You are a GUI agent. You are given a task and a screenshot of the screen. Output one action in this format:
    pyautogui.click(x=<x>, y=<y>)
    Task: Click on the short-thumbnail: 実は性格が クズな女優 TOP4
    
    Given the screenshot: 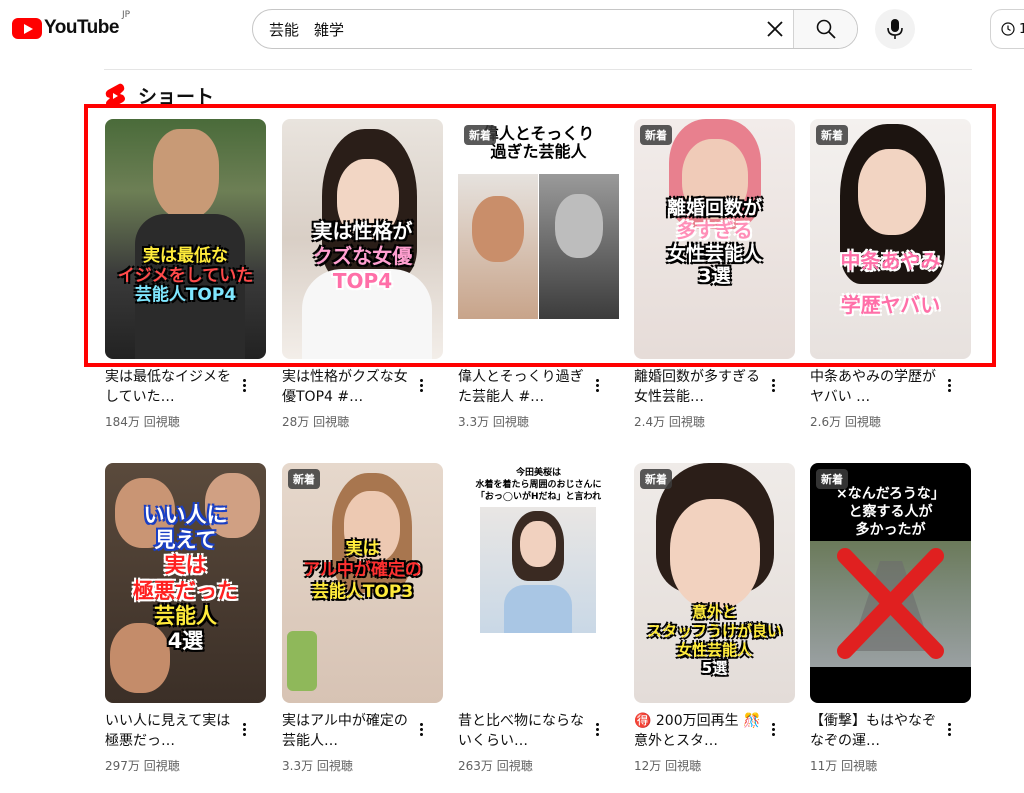 What is the action you would take?
    pyautogui.click(x=362, y=239)
    